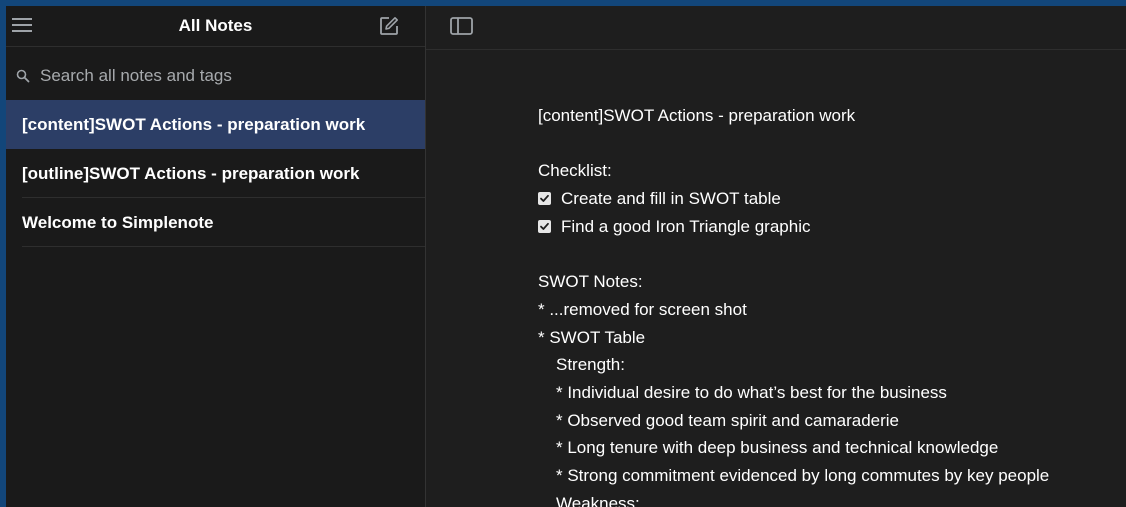 The width and height of the screenshot is (1126, 507). What do you see at coordinates (462, 26) in the screenshot?
I see `sidebar-toggle-icon` at bounding box center [462, 26].